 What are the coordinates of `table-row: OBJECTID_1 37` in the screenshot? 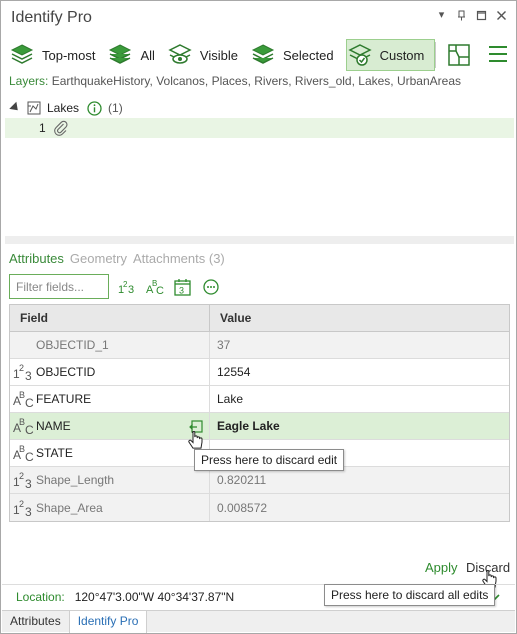 It's located at (259, 345).